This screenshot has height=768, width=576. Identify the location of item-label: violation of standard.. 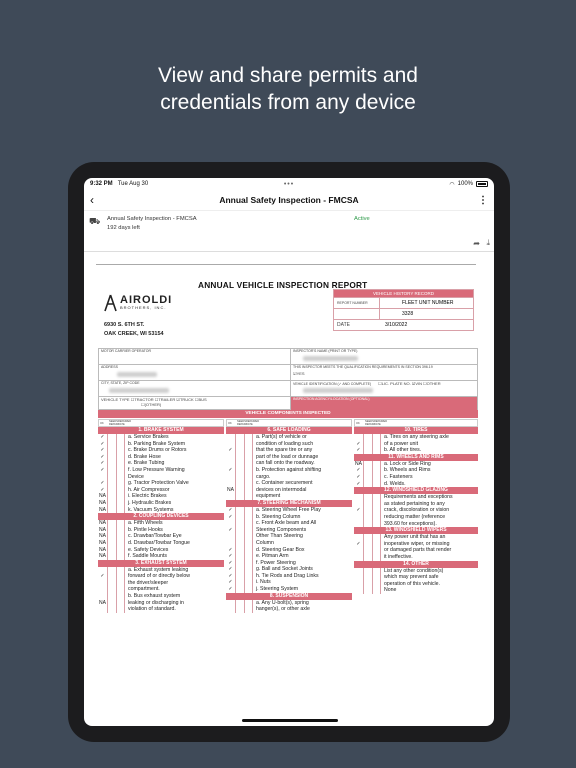
(152, 609).